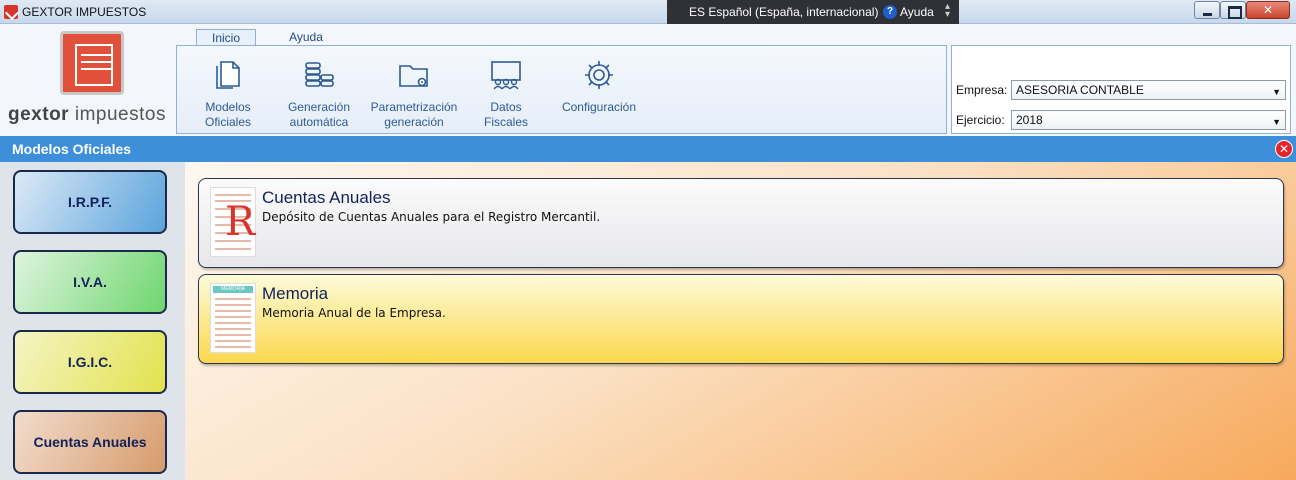 The image size is (1296, 480). Describe the element at coordinates (1080, 90) in the screenshot. I see `empresa-value: ASESORIA CONTABLE` at that location.